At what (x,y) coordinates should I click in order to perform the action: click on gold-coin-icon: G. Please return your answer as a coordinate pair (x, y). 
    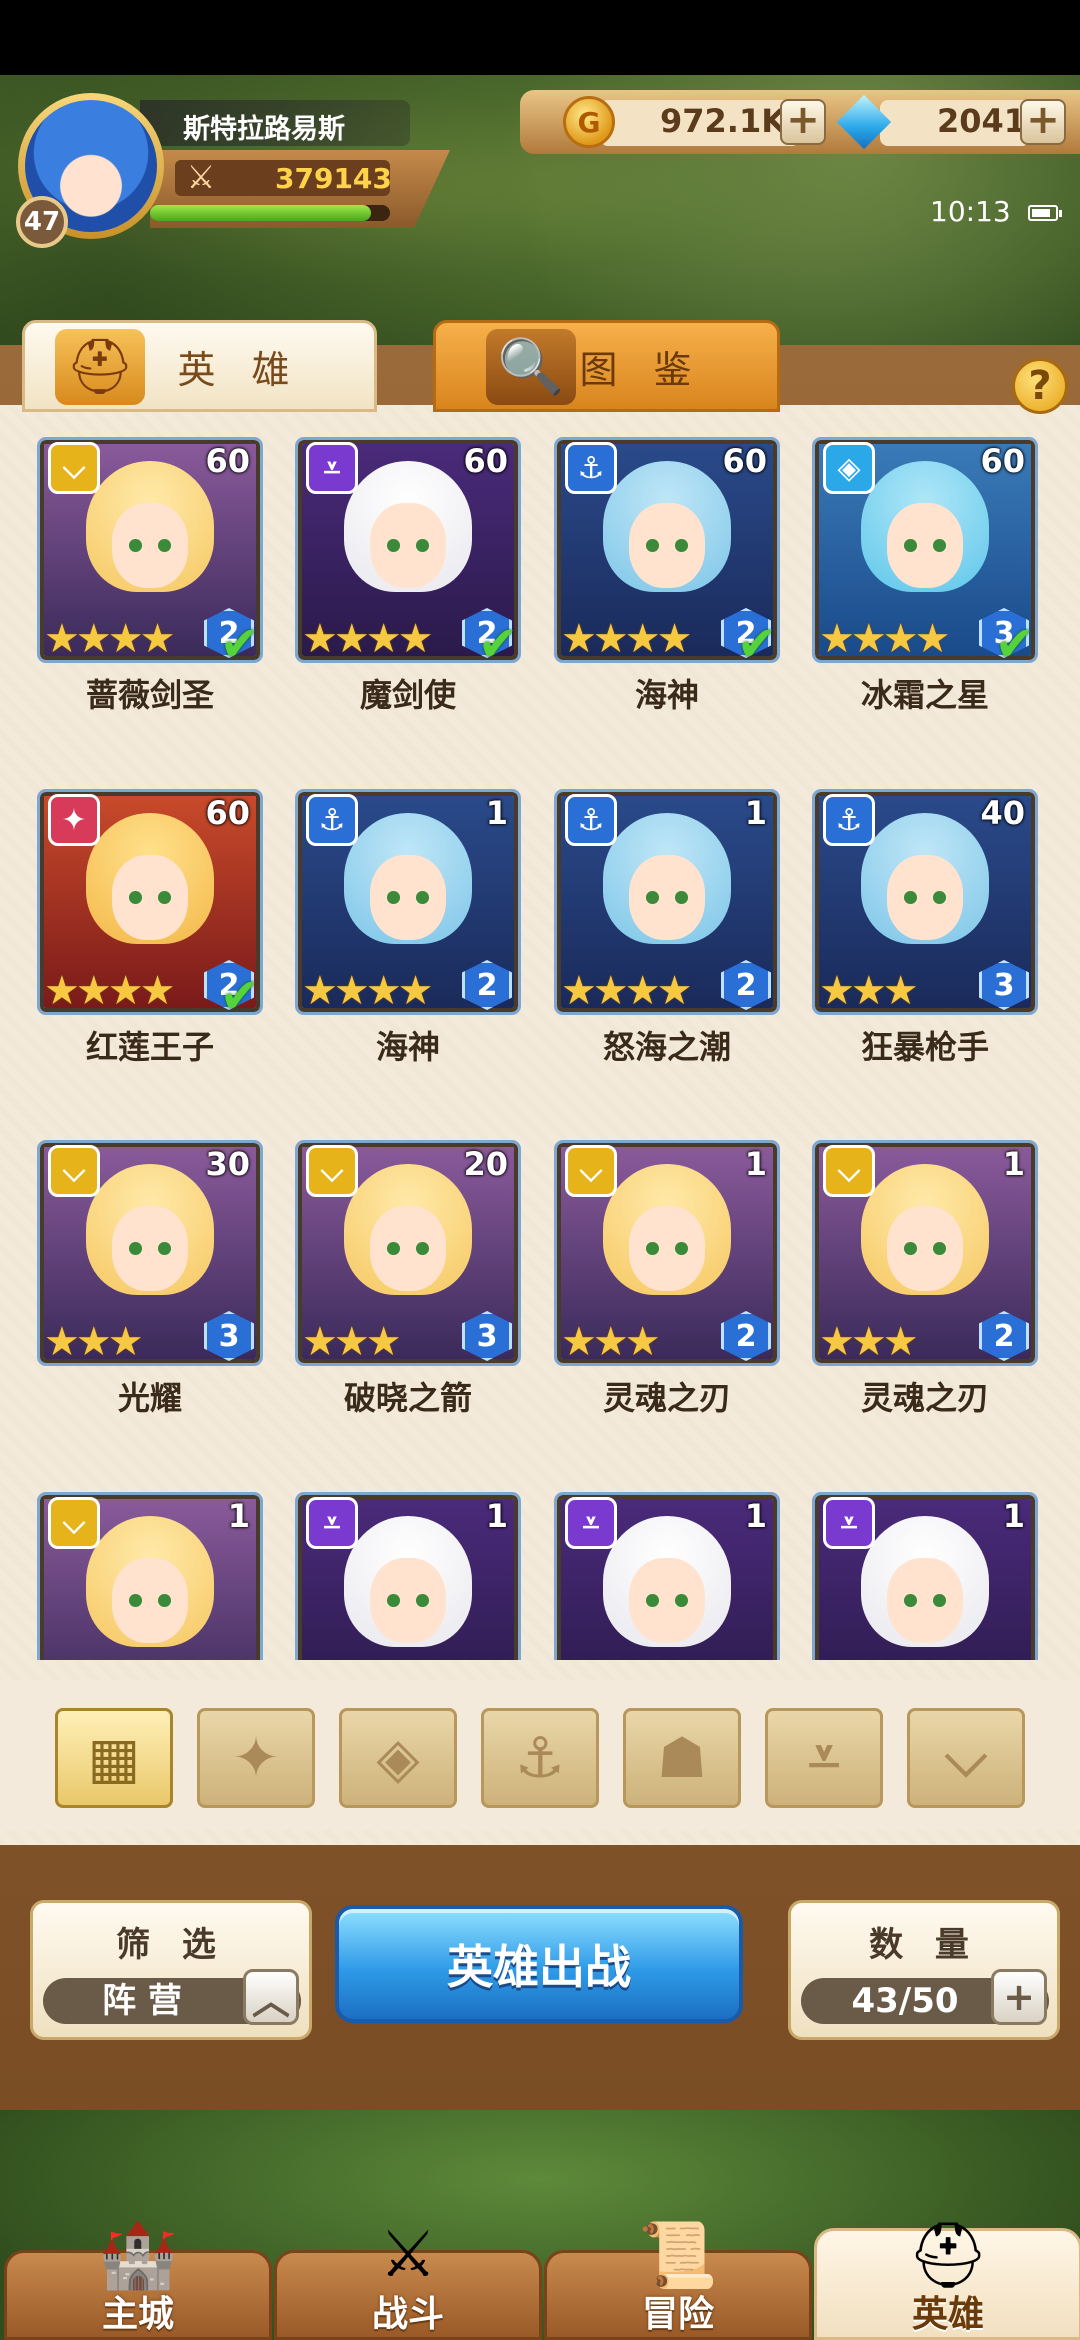
    Looking at the image, I should click on (589, 122).